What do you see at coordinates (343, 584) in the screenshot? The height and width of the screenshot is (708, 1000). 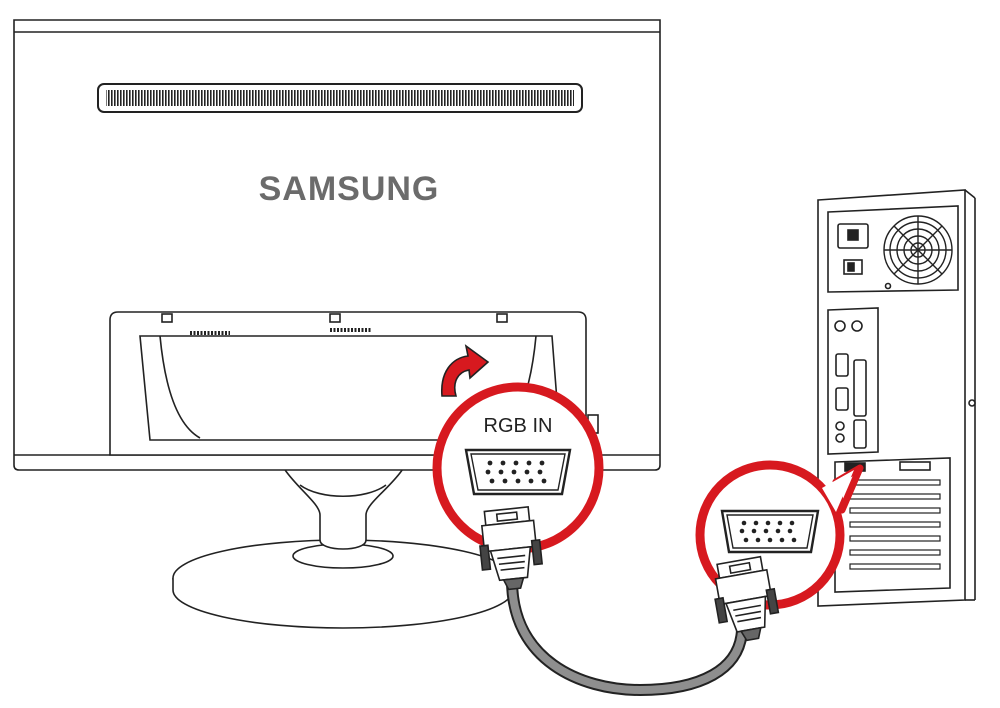 I see `monitor-base` at bounding box center [343, 584].